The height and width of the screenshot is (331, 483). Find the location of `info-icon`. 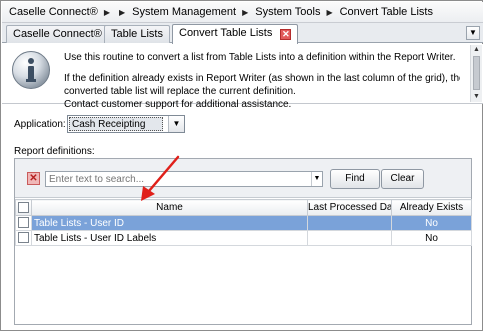

info-icon is located at coordinates (31, 70).